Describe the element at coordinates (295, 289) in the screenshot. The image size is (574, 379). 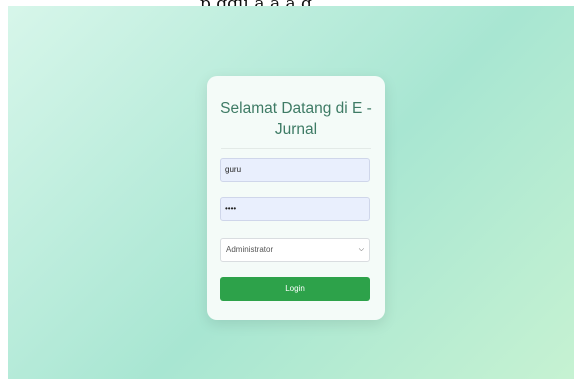
I see `login-button: Login` at that location.